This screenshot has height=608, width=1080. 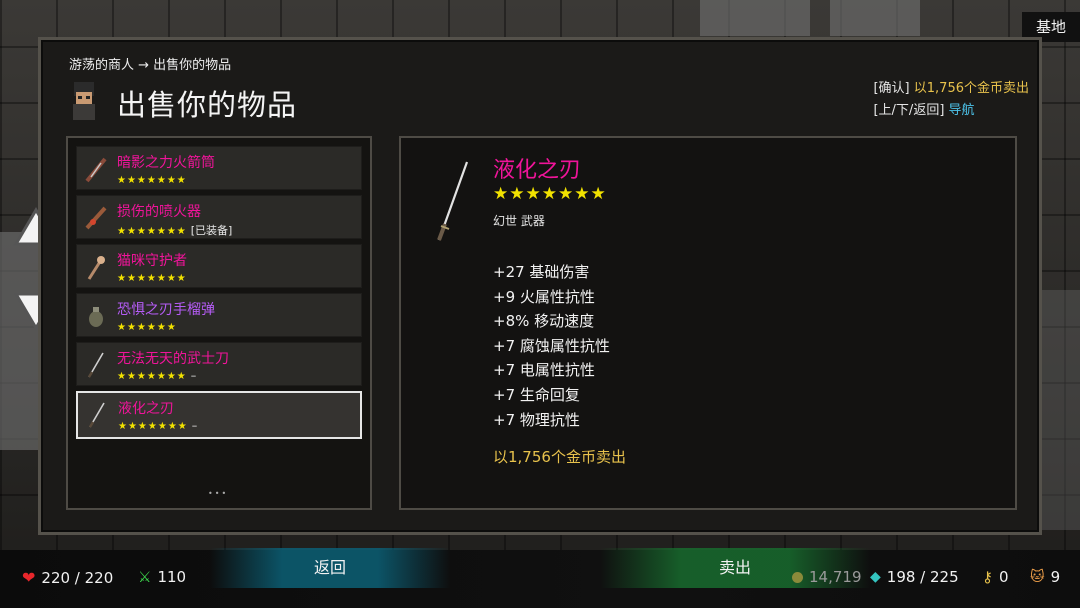 What do you see at coordinates (875, 577) in the screenshot?
I see `gem-icon: ◆` at bounding box center [875, 577].